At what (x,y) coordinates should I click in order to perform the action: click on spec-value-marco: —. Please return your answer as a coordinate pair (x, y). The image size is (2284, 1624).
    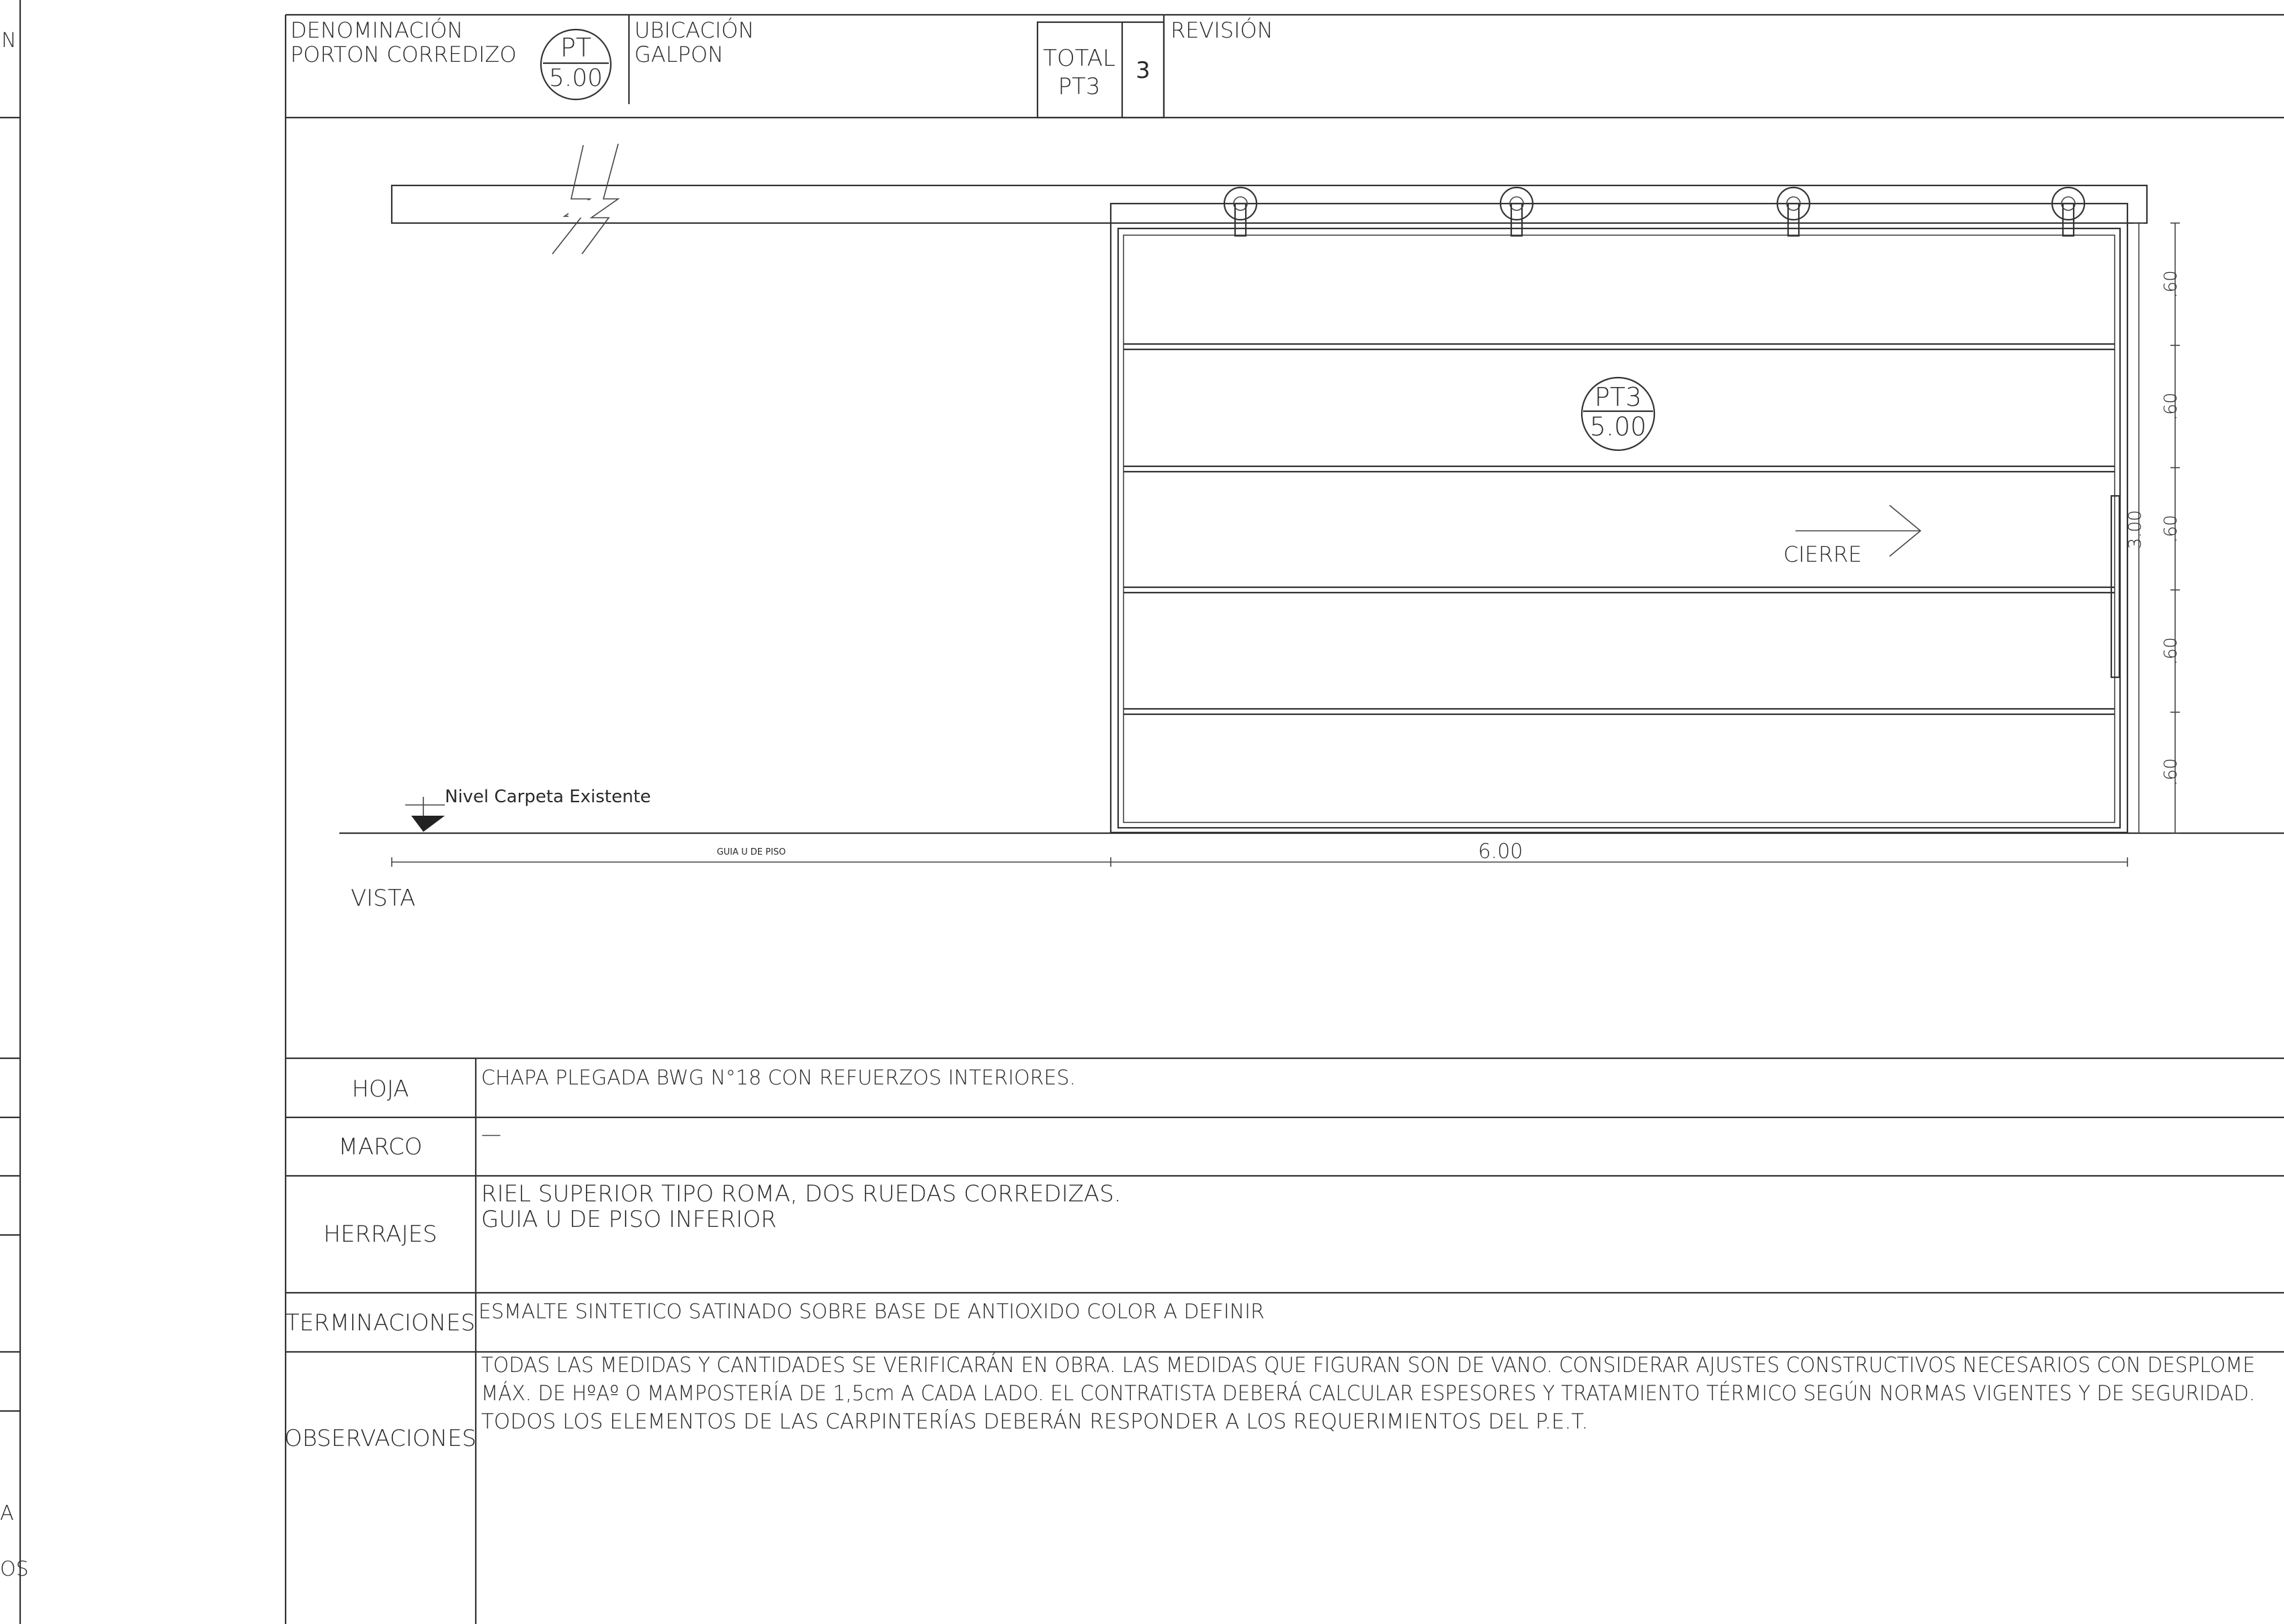
    Looking at the image, I should click on (491, 1134).